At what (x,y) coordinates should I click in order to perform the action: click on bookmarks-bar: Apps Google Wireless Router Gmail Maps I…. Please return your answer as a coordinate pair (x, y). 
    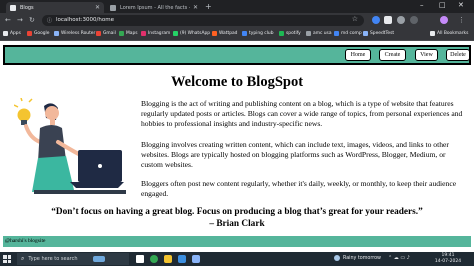
    Looking at the image, I should click on (237, 34).